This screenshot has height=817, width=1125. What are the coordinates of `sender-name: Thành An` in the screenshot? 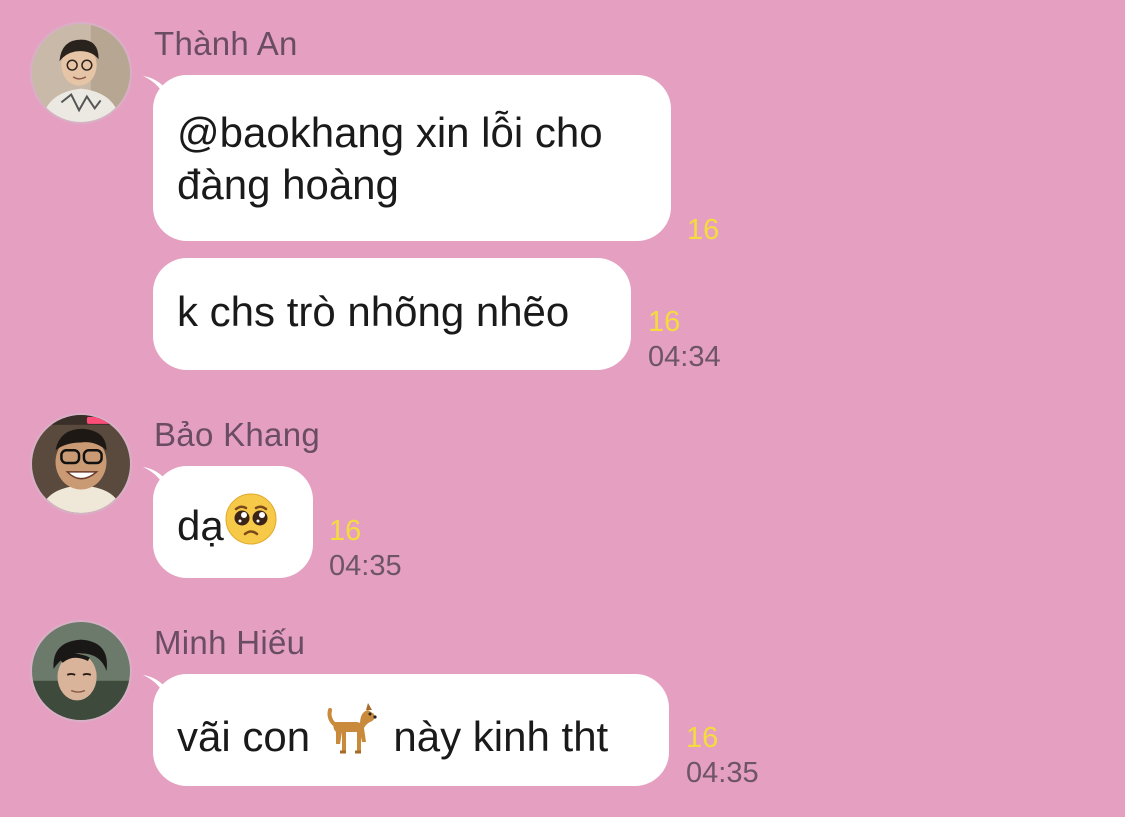 It's located at (226, 43).